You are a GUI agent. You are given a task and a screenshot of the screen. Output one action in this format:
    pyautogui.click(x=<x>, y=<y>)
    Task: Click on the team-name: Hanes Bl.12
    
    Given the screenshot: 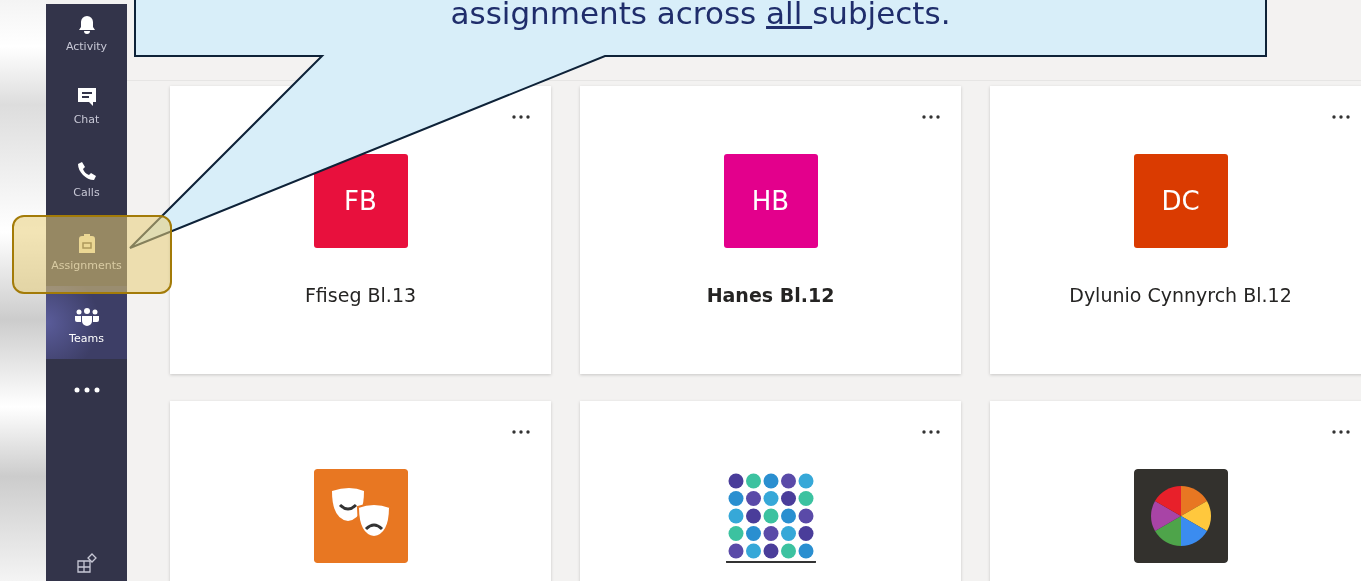 What is the action you would take?
    pyautogui.click(x=770, y=295)
    